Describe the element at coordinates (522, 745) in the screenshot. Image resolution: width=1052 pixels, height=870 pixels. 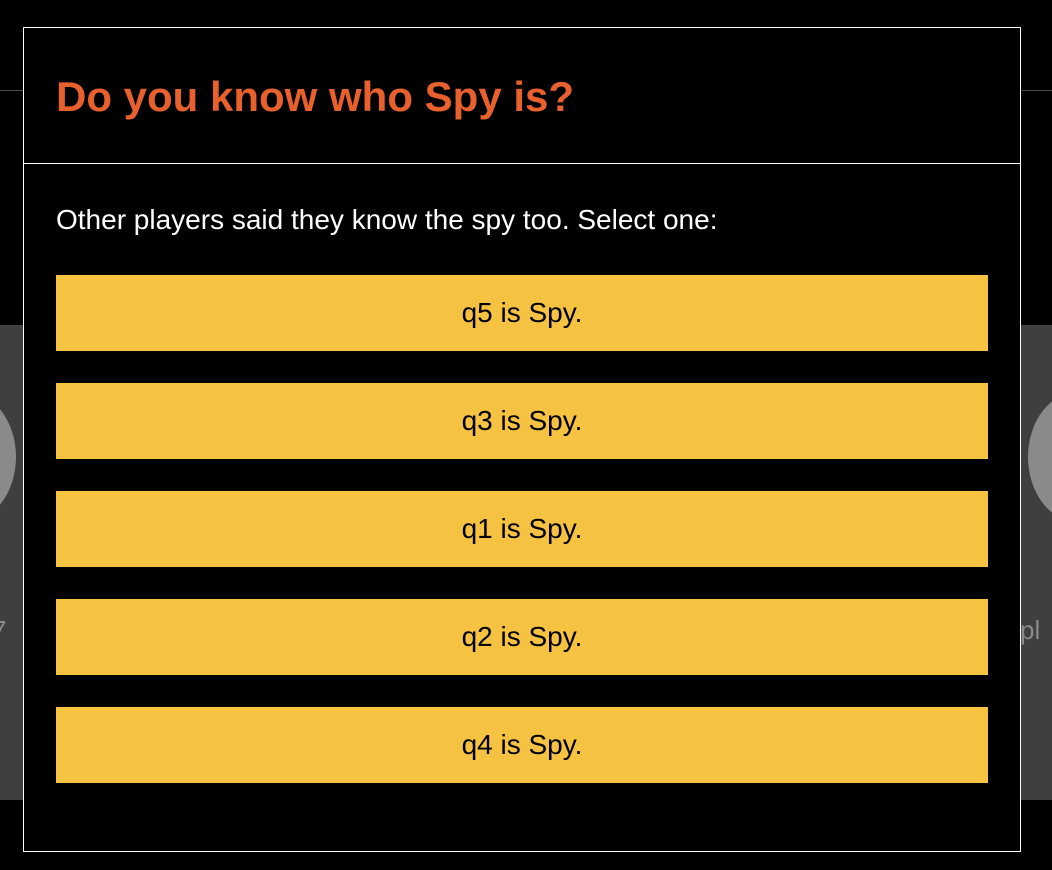
I see `spy-option-button-q4: q4 is Spy.` at that location.